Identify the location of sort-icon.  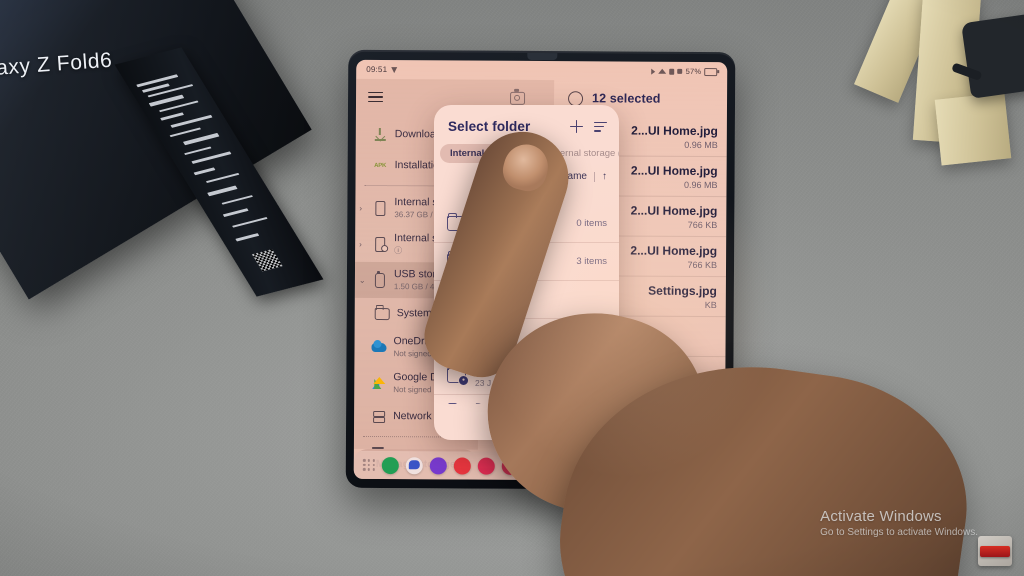
(548, 176).